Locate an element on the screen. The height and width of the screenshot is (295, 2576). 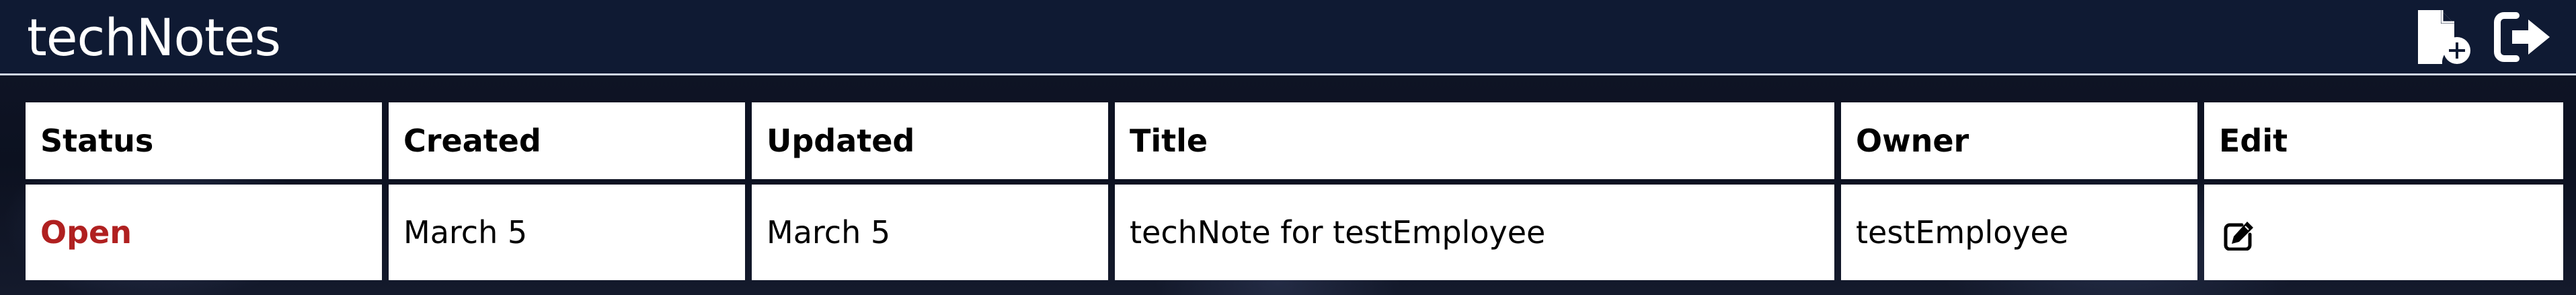
sign-out-icon is located at coordinates (2524, 38).